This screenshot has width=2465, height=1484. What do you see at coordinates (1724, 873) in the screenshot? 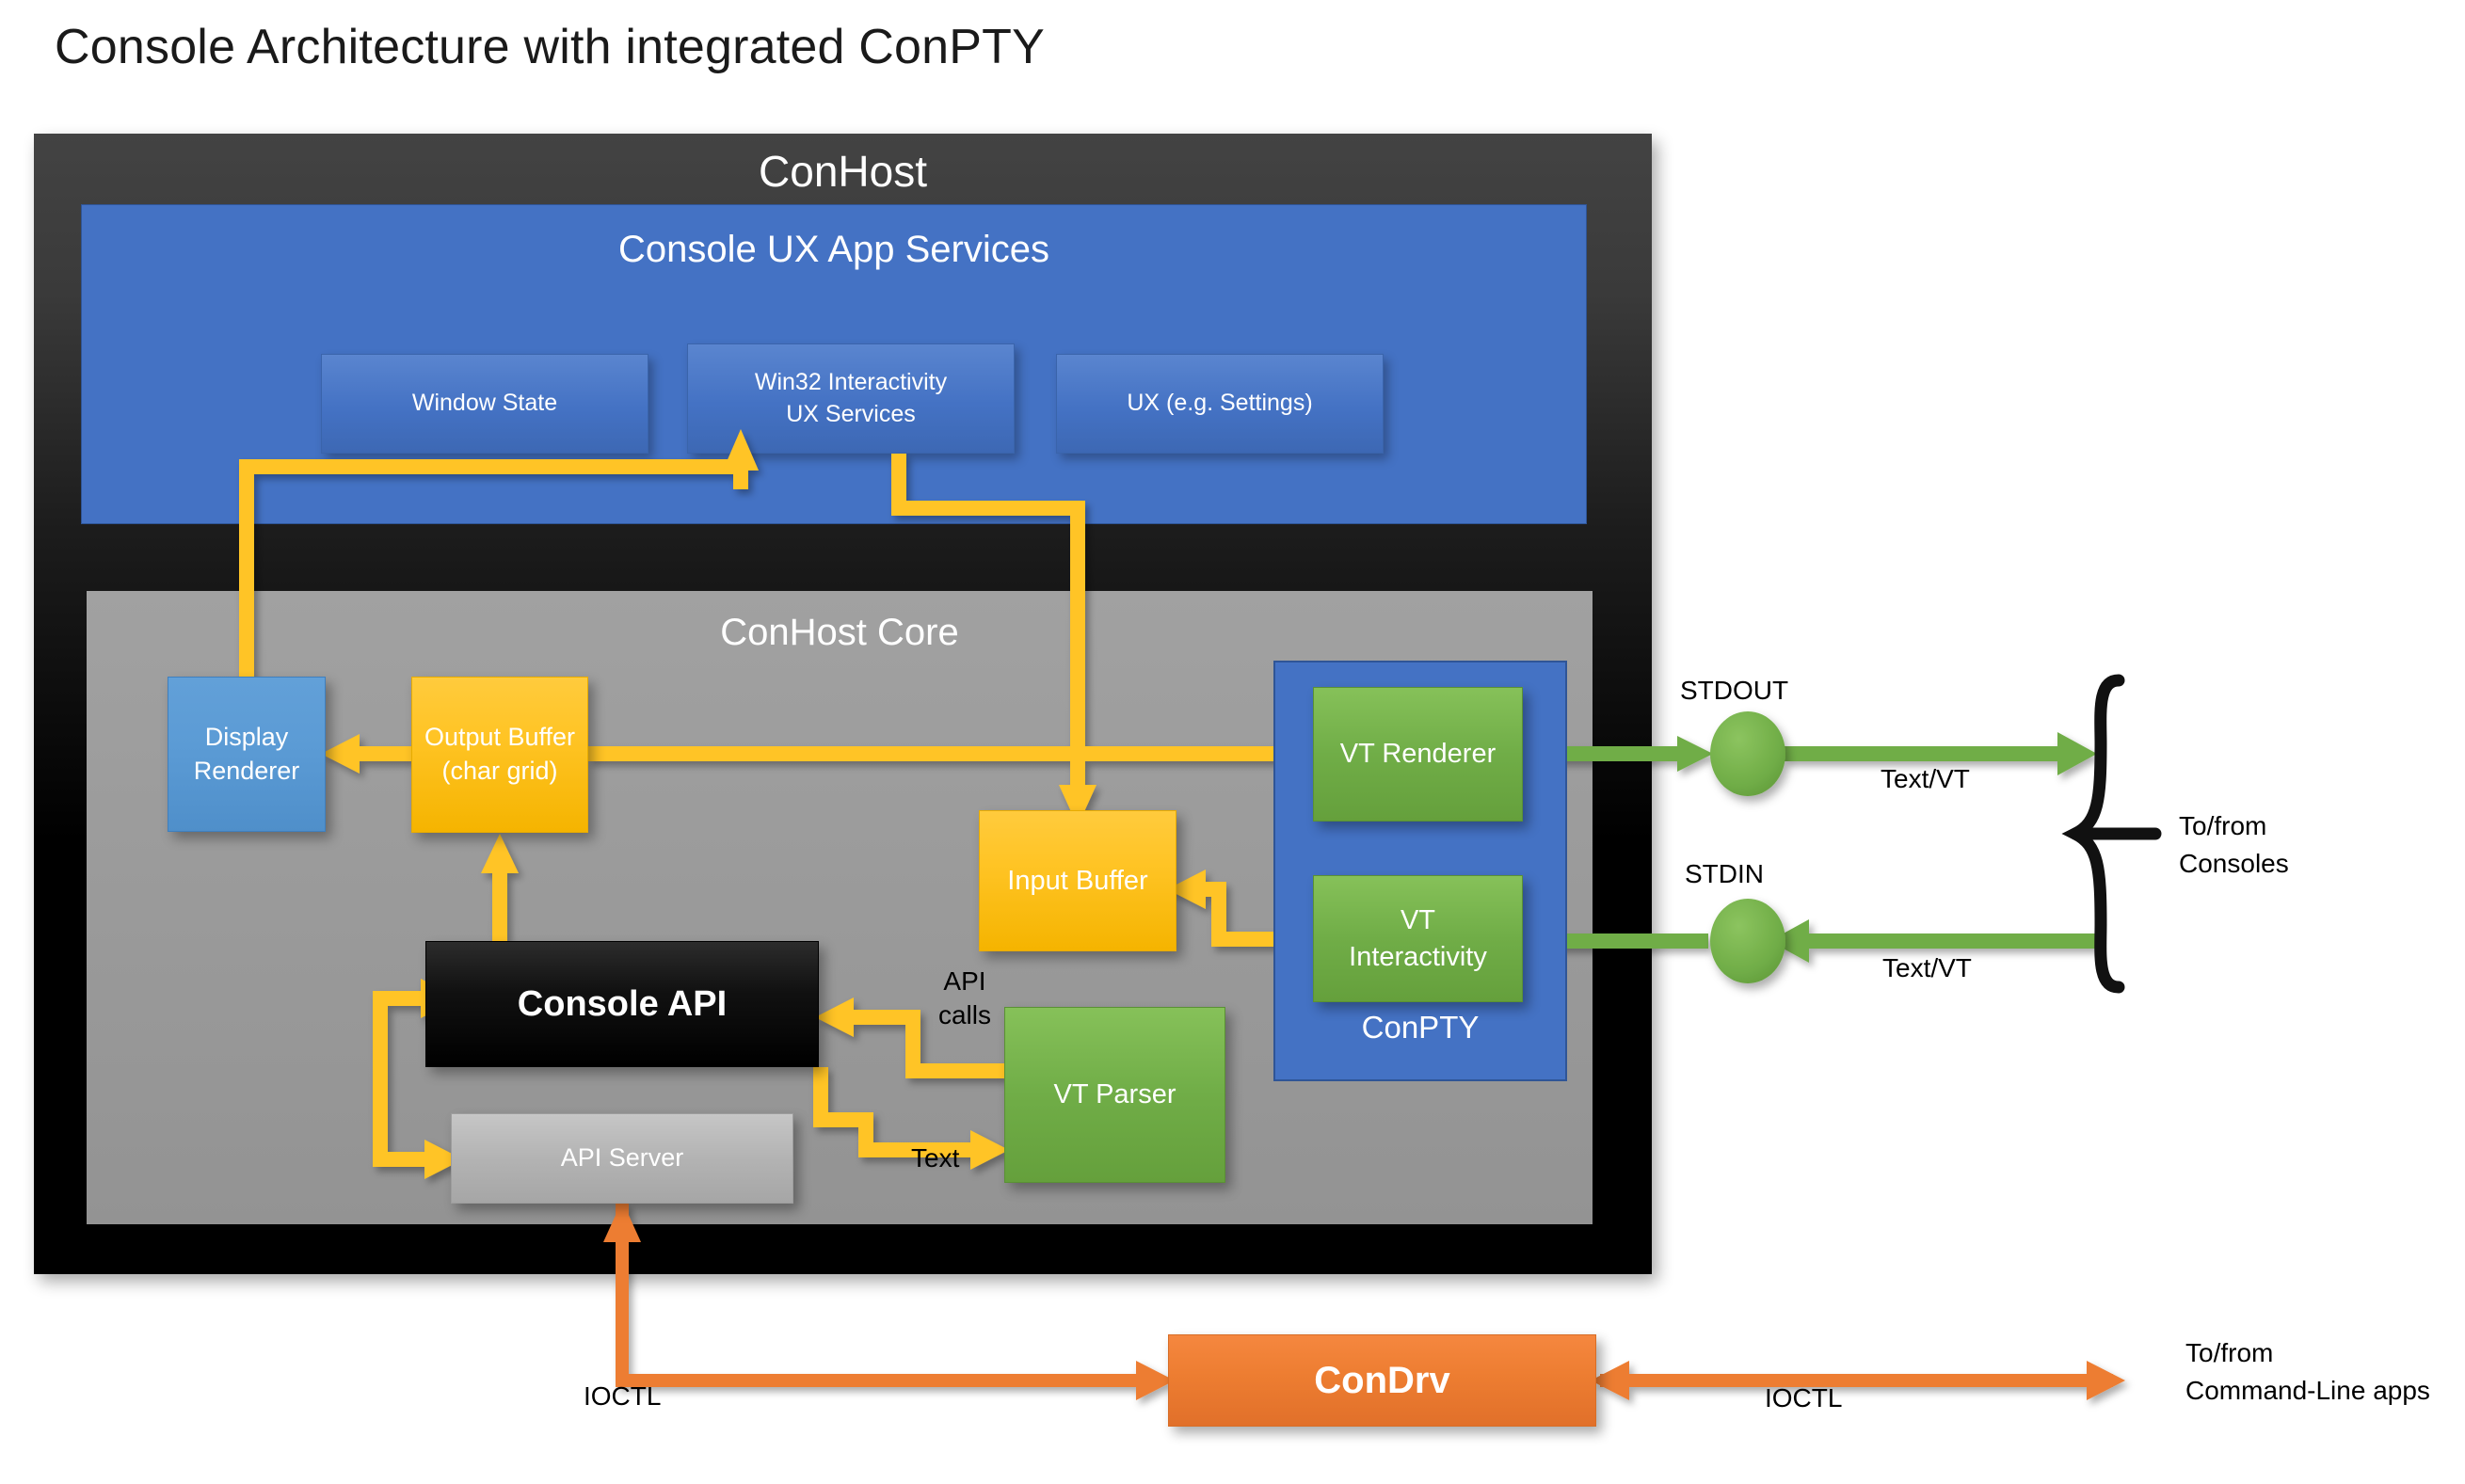
I see `label-stdin: STDIN` at bounding box center [1724, 873].